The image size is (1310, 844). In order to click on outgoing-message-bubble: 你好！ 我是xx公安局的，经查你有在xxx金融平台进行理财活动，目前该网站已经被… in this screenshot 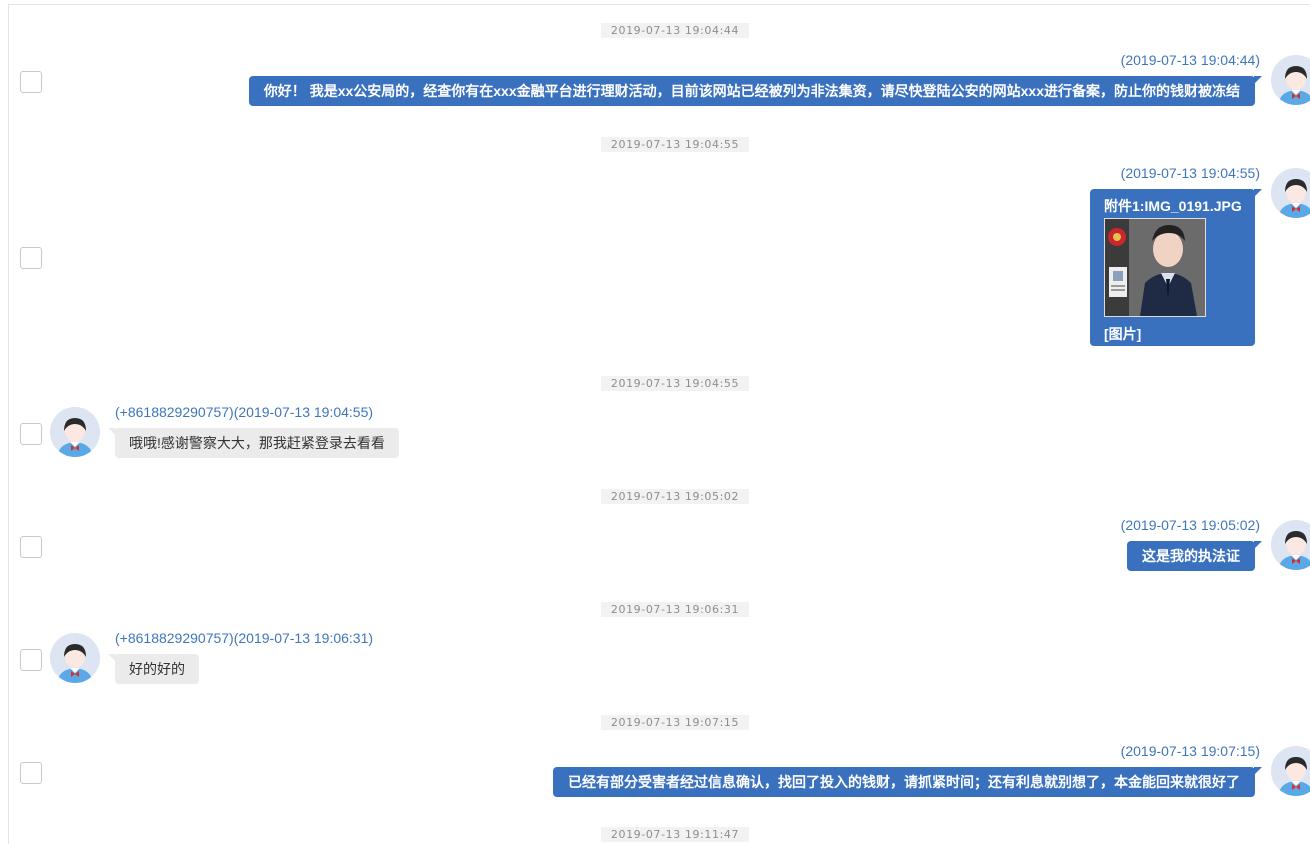, I will do `click(755, 91)`.